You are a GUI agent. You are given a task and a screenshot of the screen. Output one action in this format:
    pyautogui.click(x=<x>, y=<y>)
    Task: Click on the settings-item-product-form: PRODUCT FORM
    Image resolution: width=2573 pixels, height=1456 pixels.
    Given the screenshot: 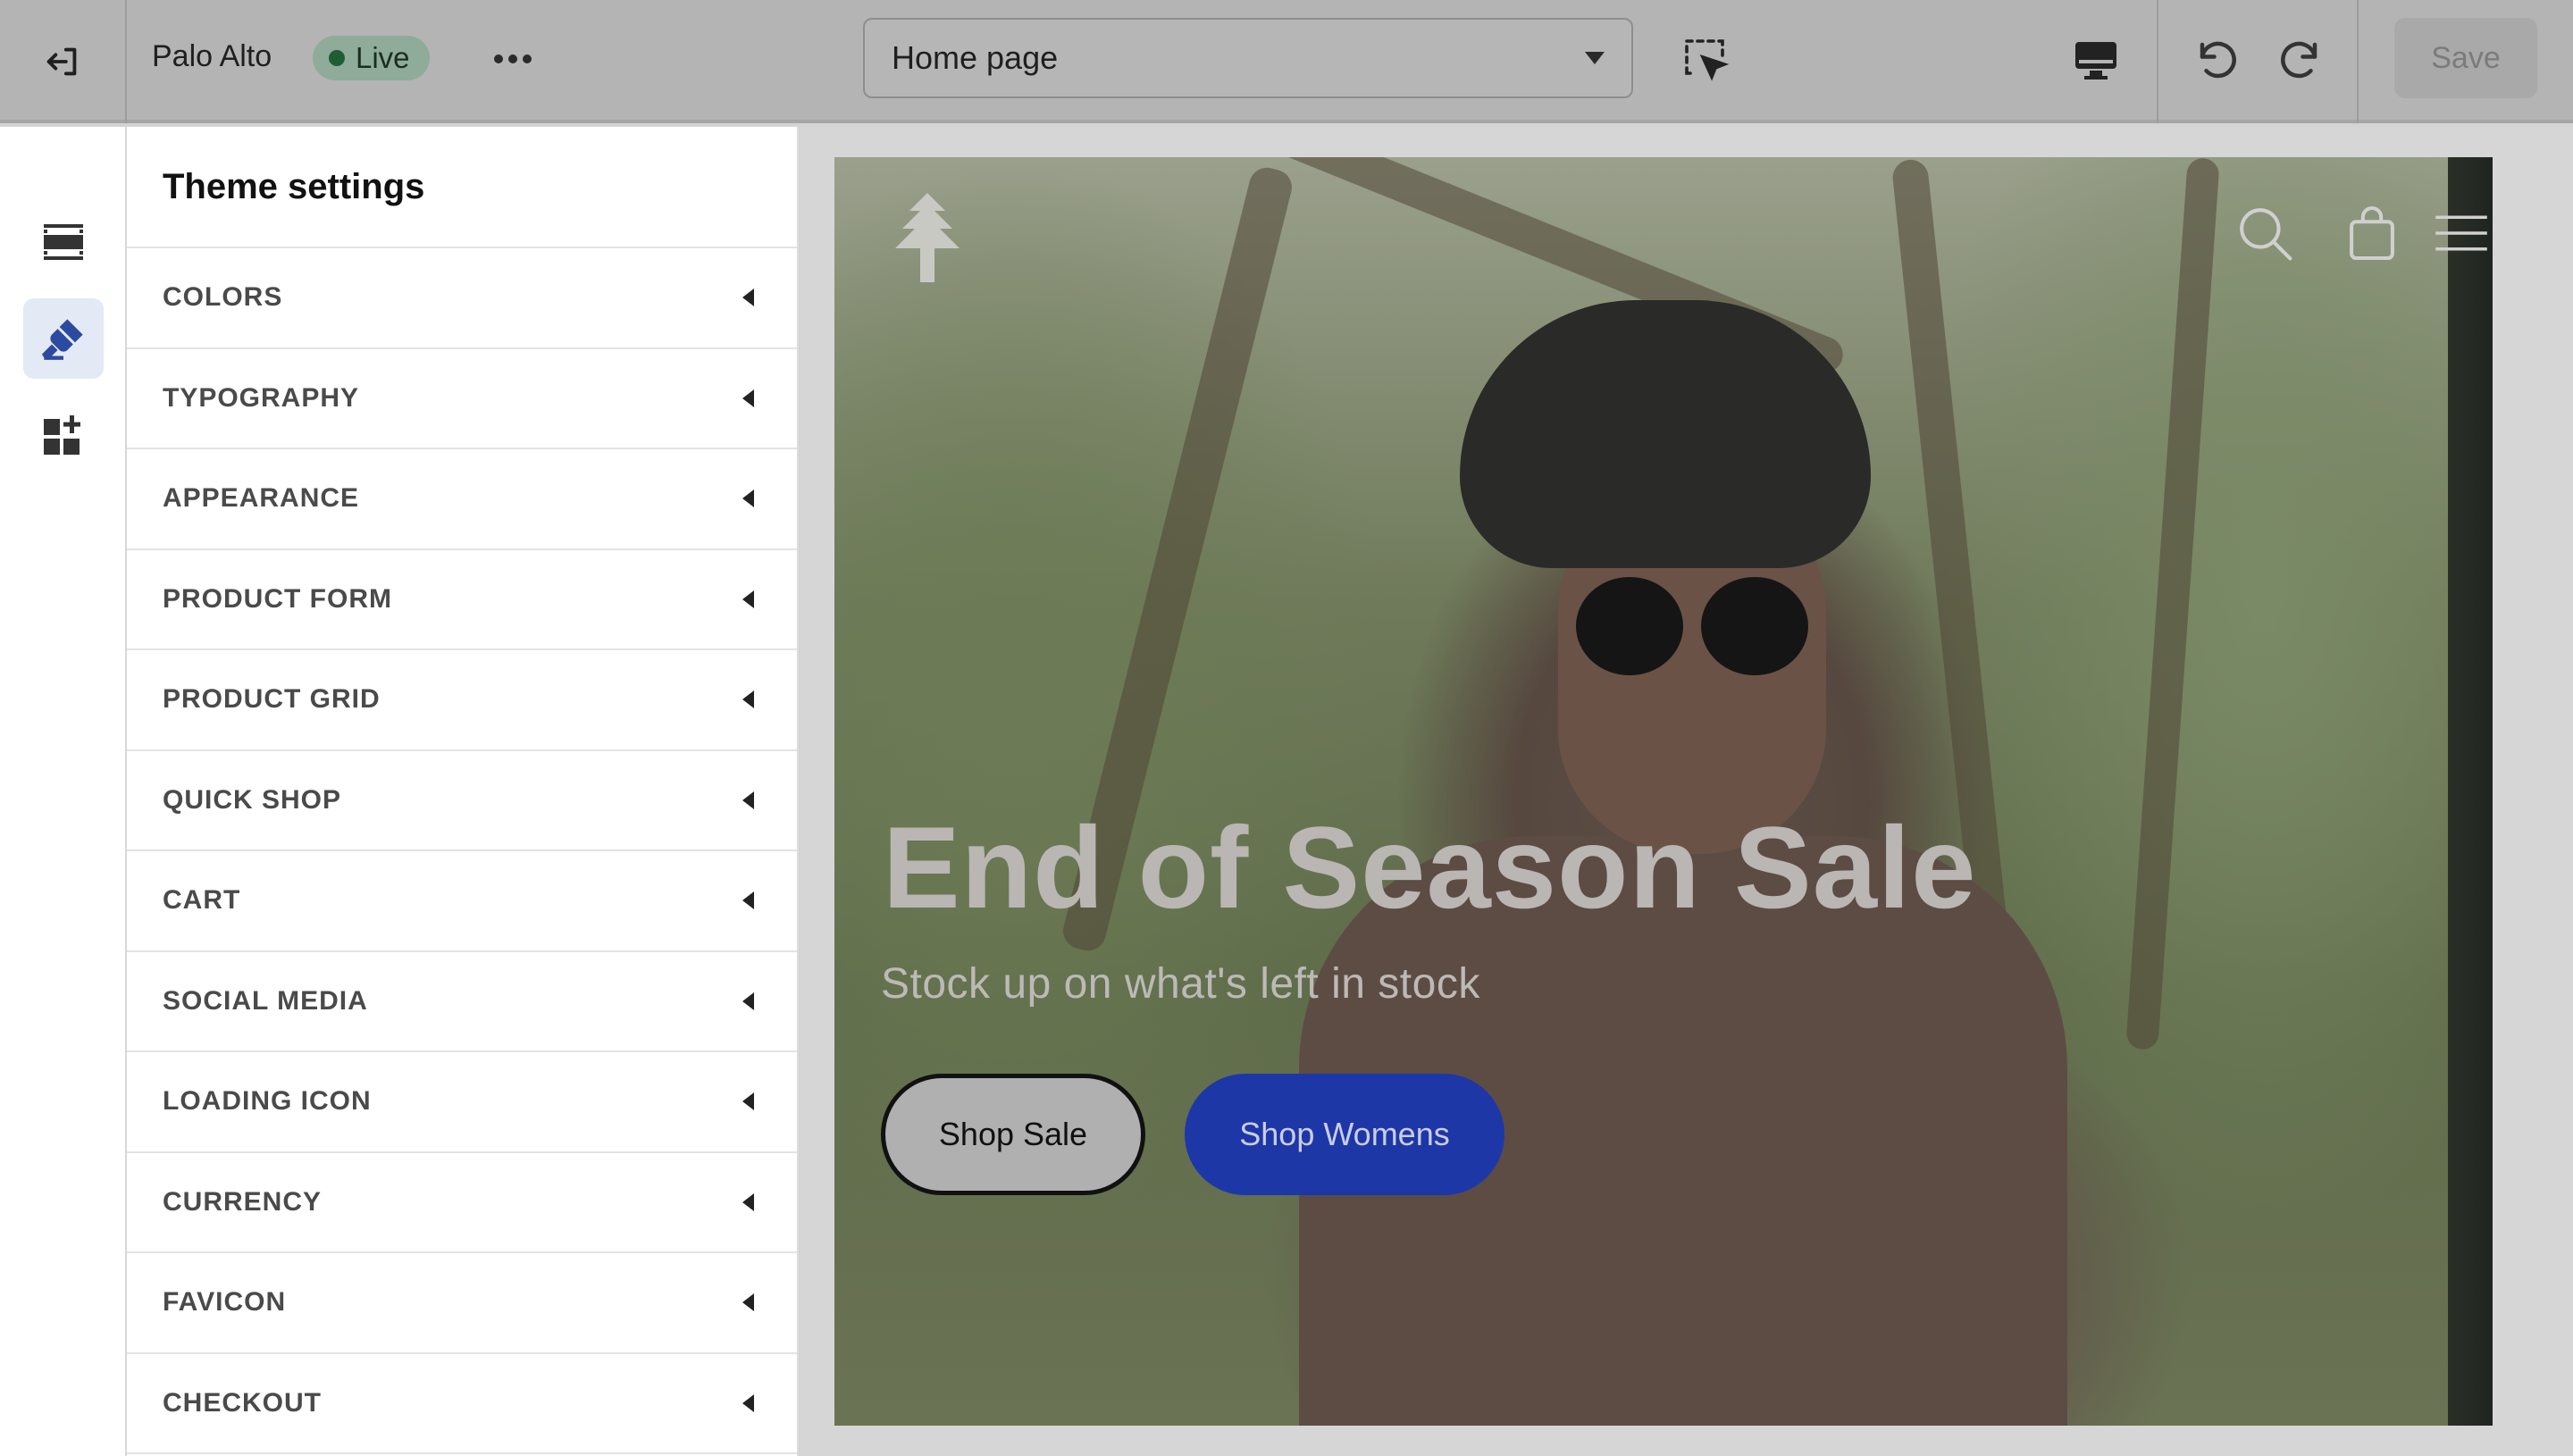 What is the action you would take?
    pyautogui.click(x=462, y=600)
    